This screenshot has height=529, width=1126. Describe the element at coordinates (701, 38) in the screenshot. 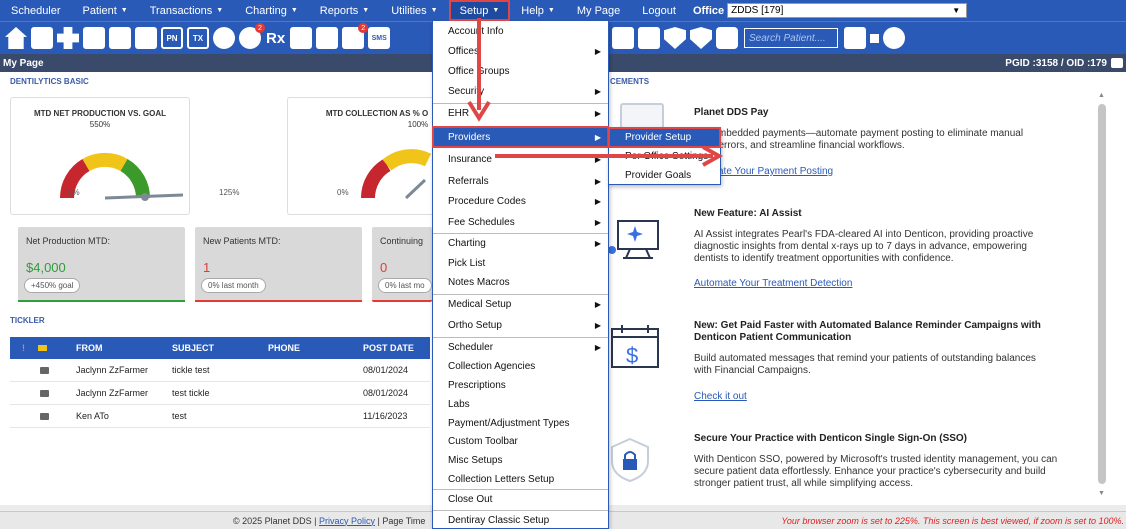

I see `shield-heart-icon` at that location.